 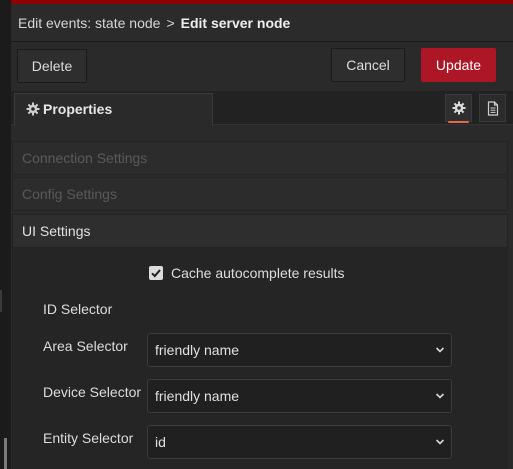 I want to click on update-button: Update, so click(x=458, y=65).